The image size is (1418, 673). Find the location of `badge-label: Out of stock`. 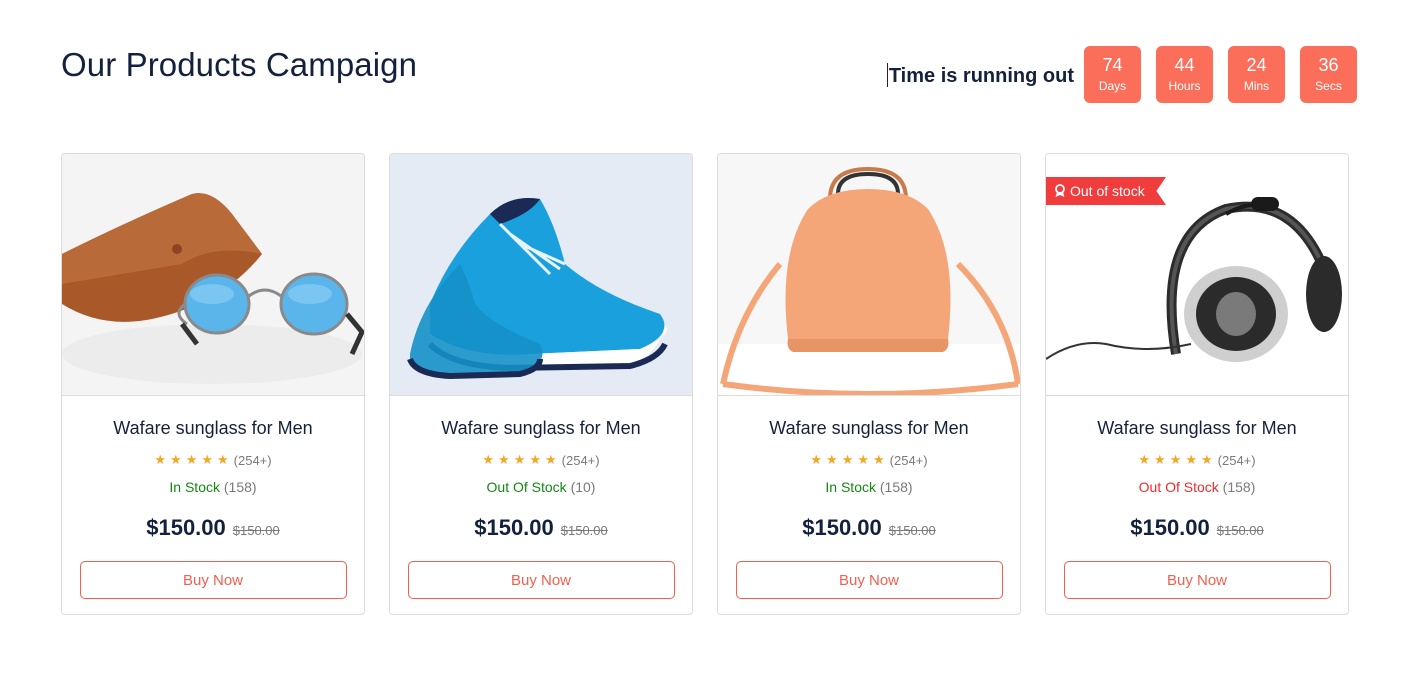

badge-label: Out of stock is located at coordinates (1107, 191).